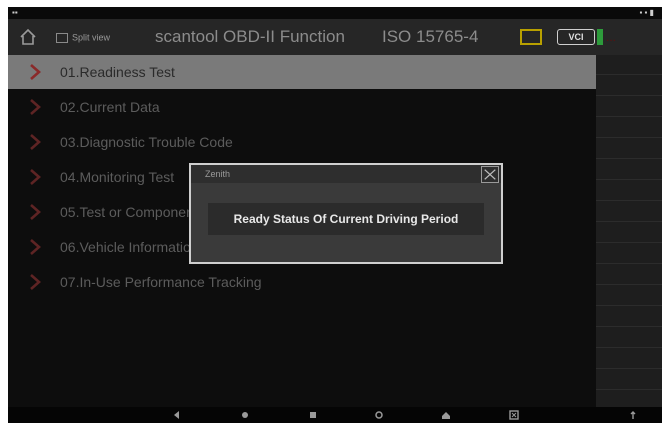 Image resolution: width=669 pixels, height=423 pixels. I want to click on home-button-icon, so click(245, 415).